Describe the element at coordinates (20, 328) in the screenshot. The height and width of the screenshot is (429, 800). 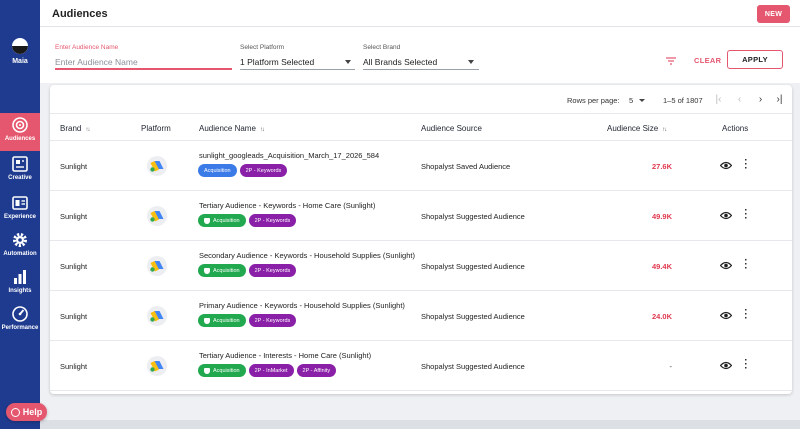
I see `nav-label-performance: Performance` at that location.